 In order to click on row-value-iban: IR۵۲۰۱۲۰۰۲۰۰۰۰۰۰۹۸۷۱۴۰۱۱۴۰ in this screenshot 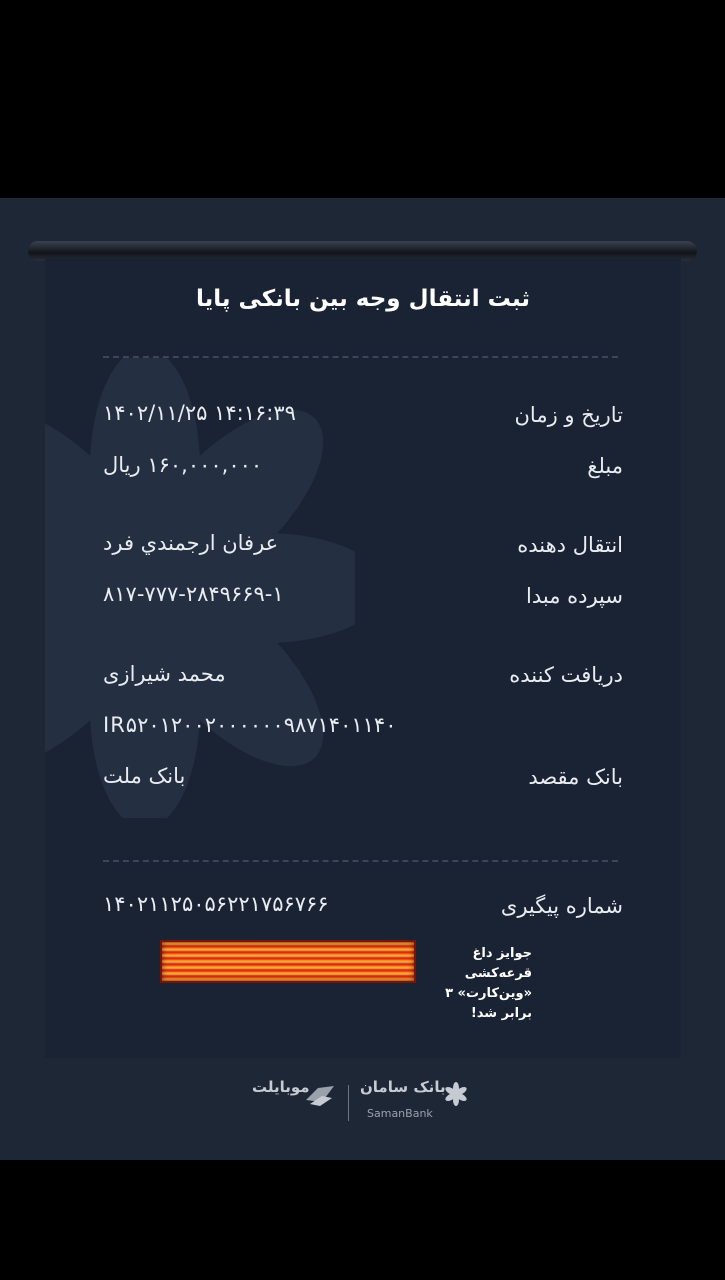, I will do `click(250, 725)`.